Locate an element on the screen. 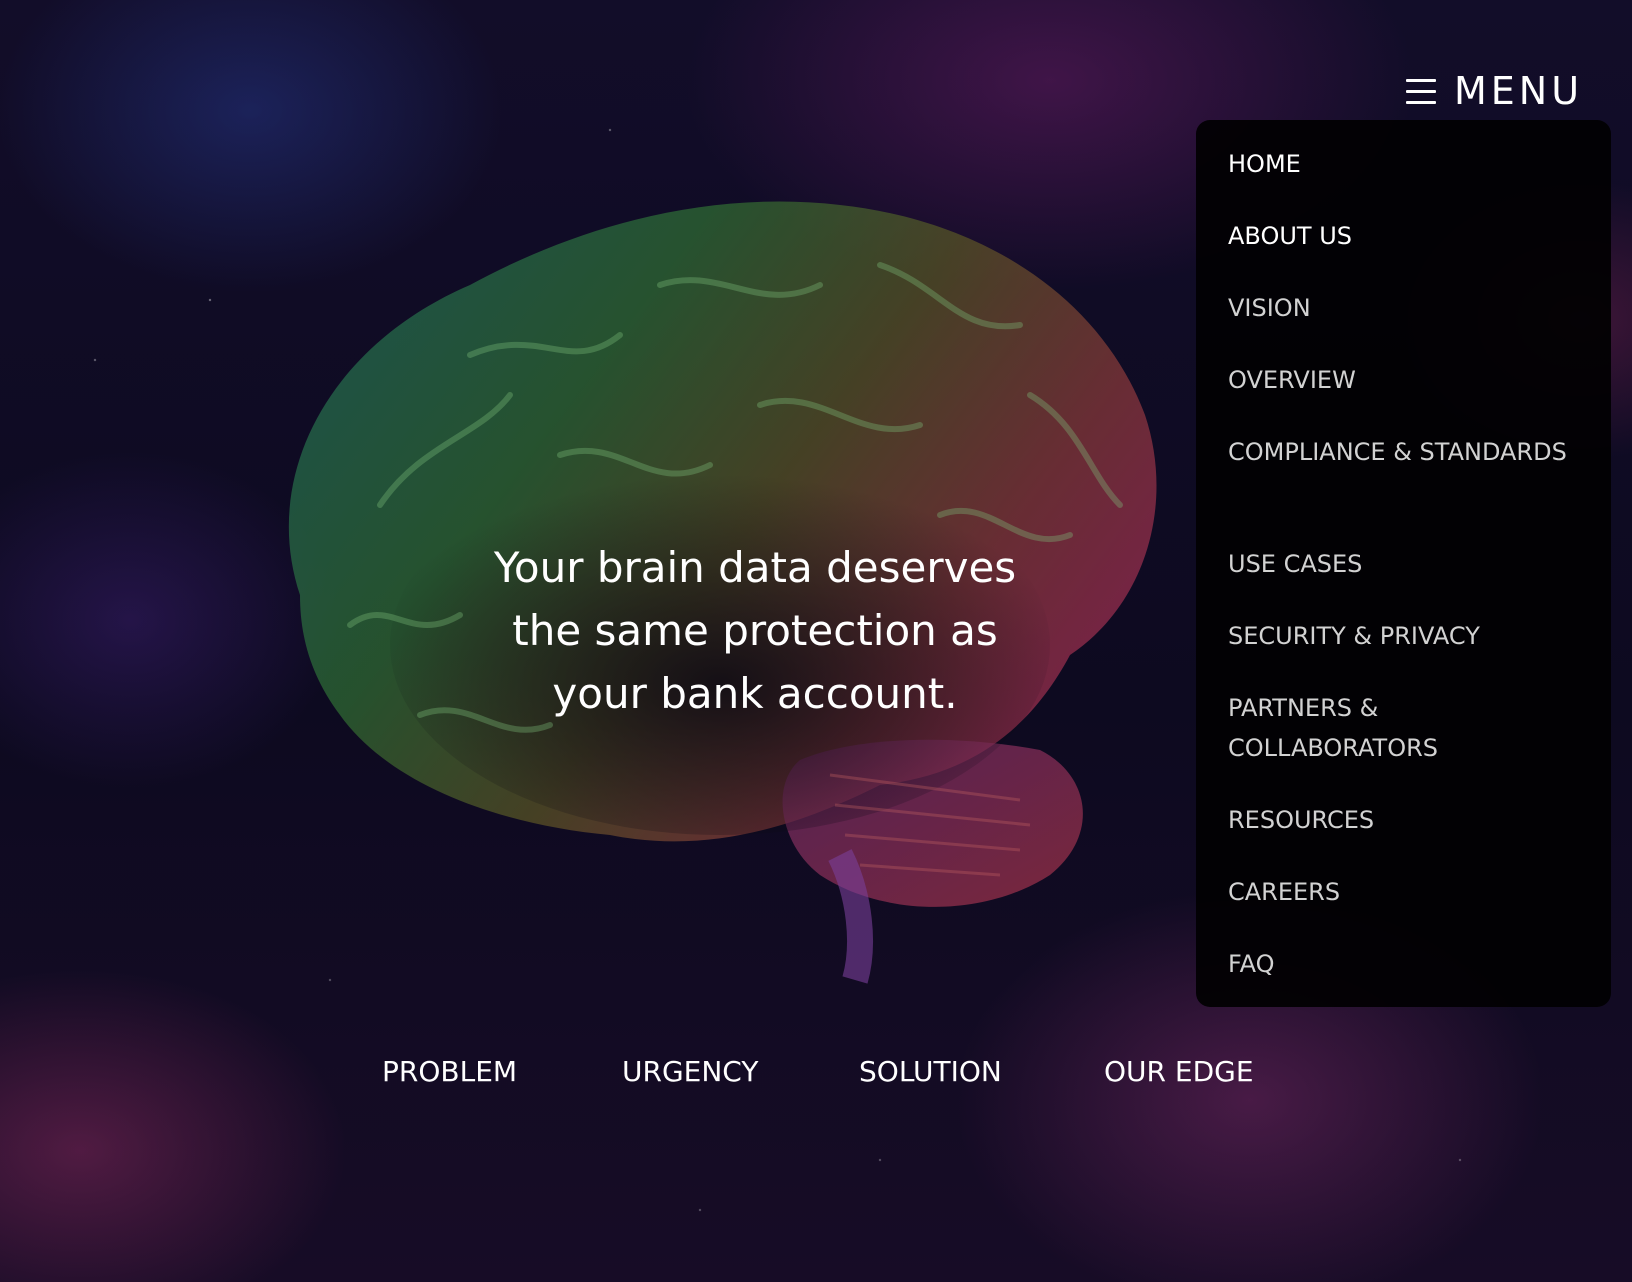 This screenshot has width=1632, height=1282. menu-item-about-us: ABOUT US is located at coordinates (1408, 236).